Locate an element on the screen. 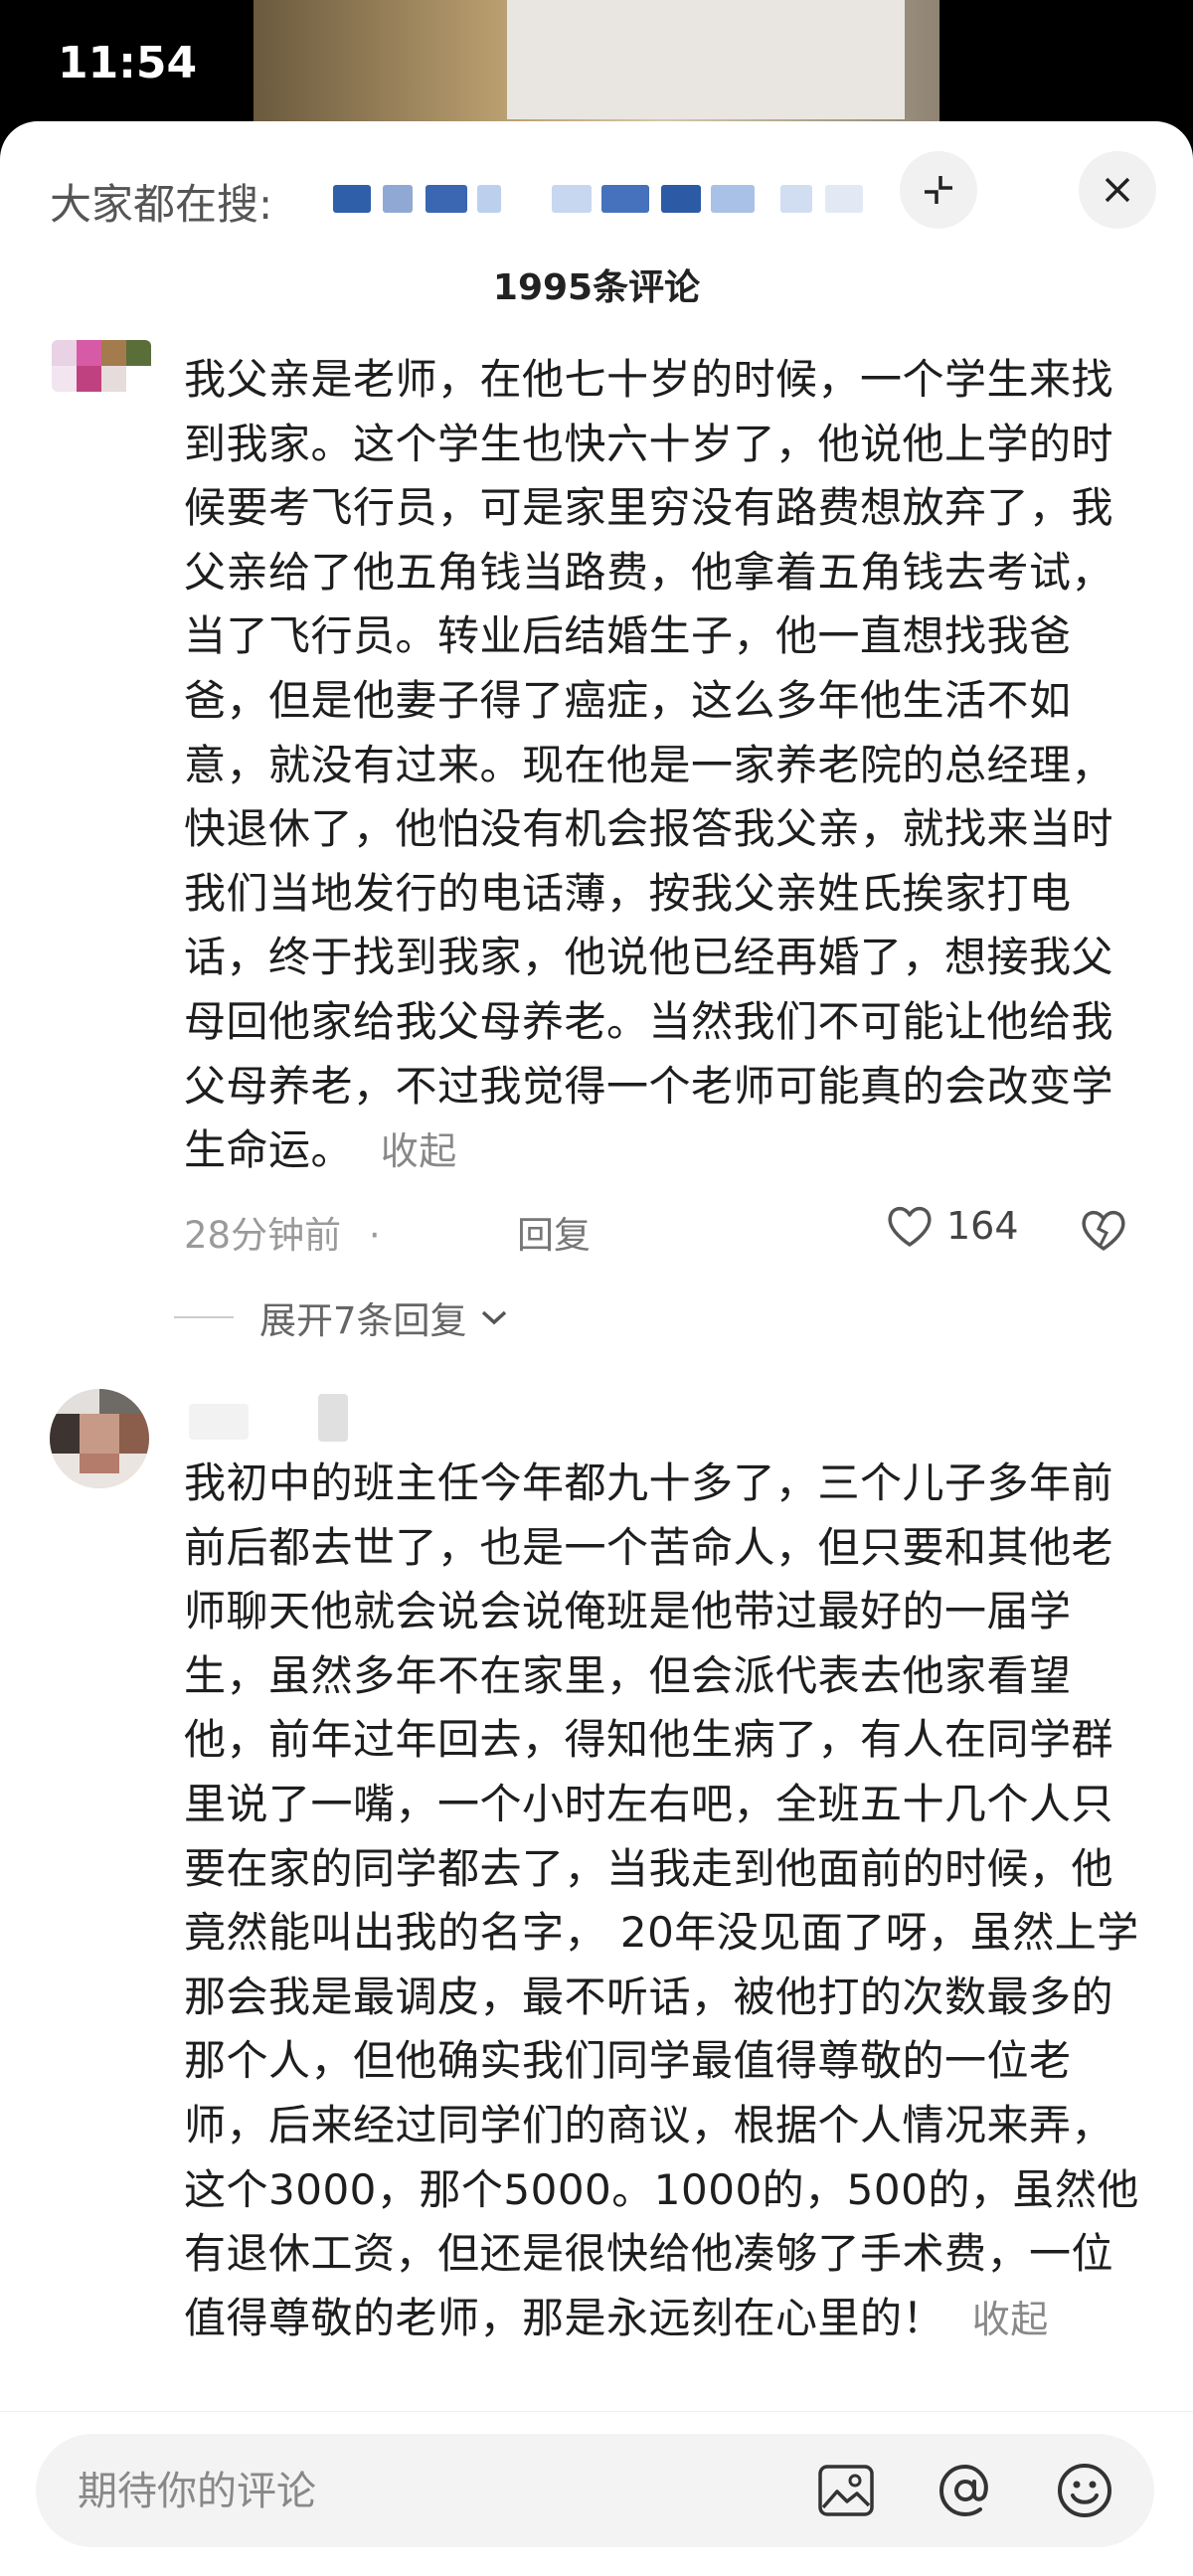  close-button is located at coordinates (1117, 190).